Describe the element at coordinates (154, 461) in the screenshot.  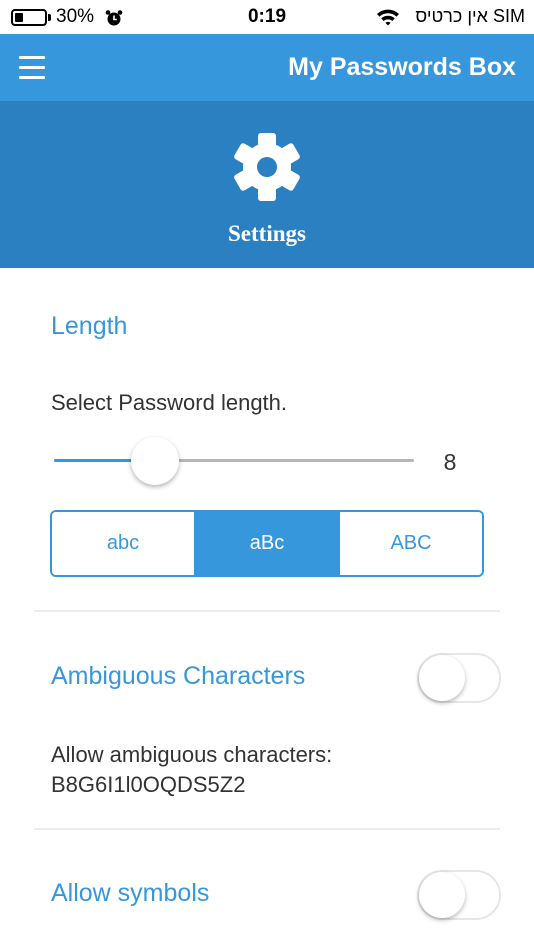
I see `slider-thumb` at that location.